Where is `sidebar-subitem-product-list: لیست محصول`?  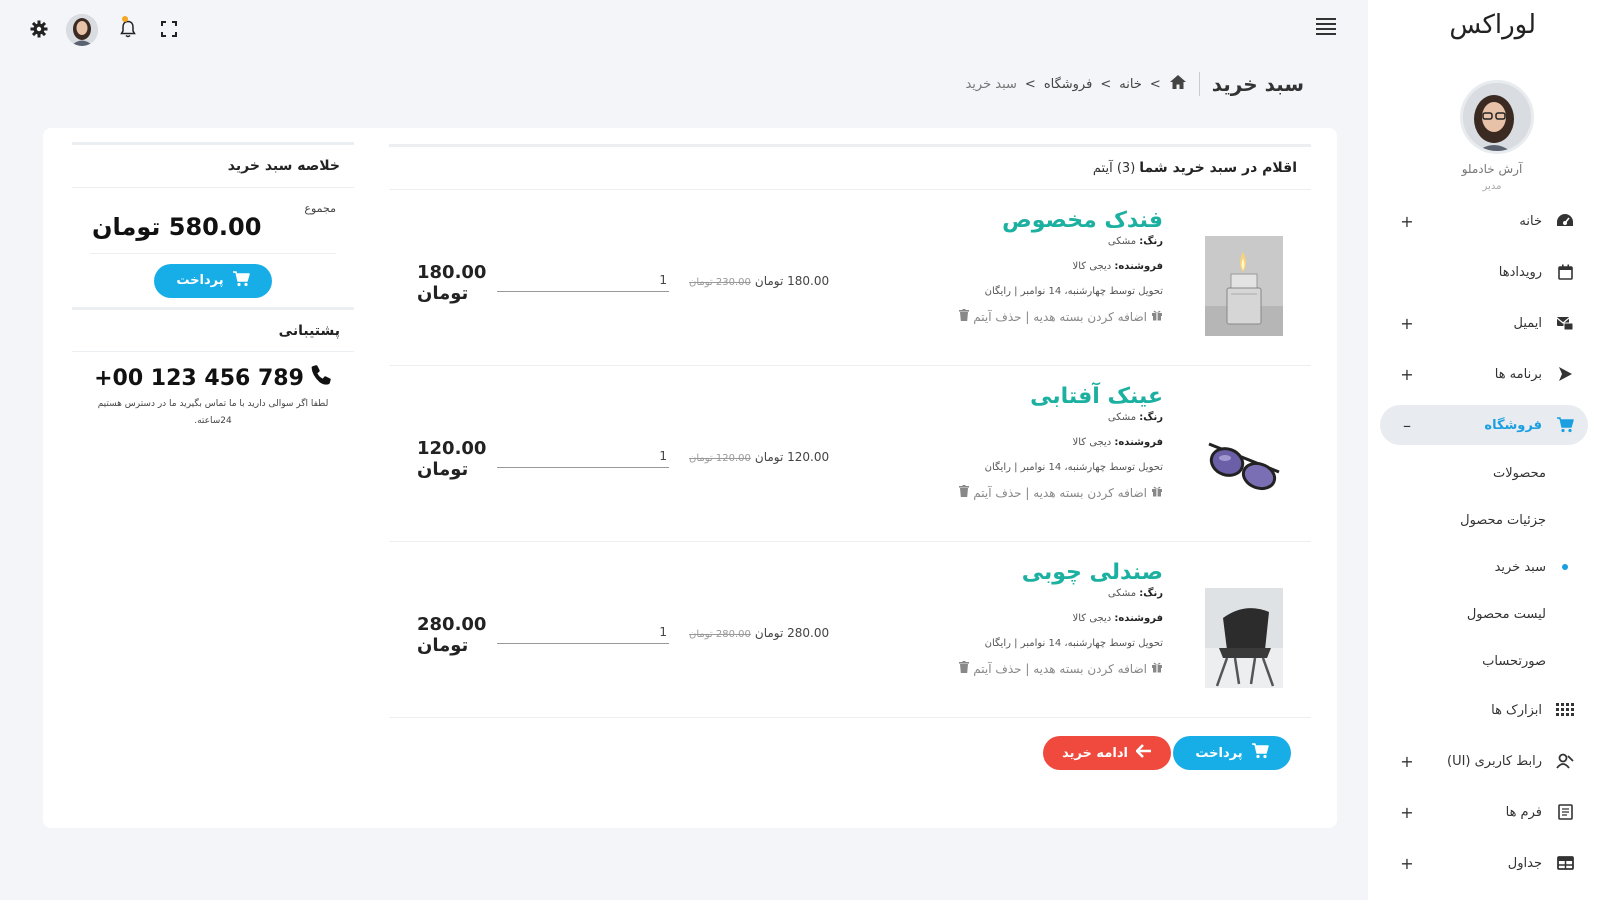 sidebar-subitem-product-list: لیست محصول is located at coordinates (1484, 614).